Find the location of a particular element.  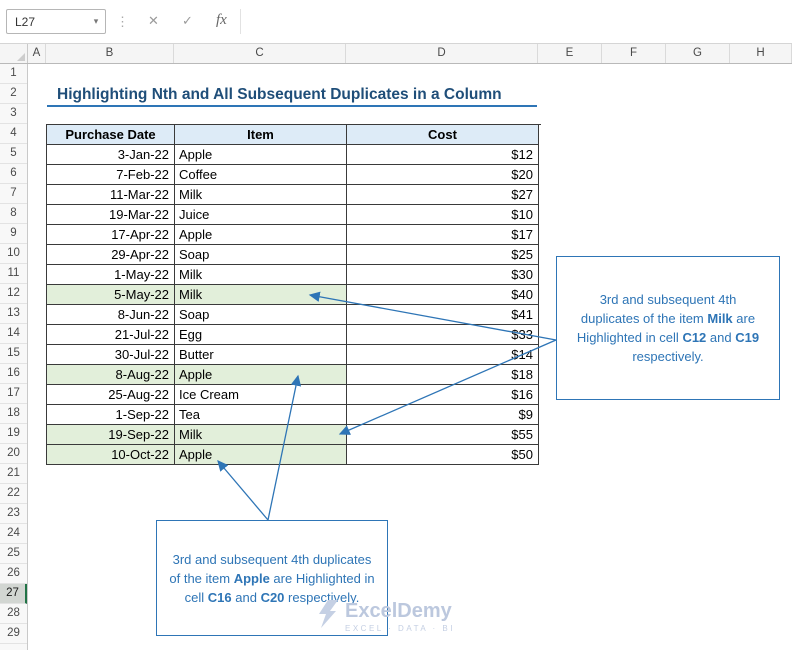

row-header-10: 10 is located at coordinates (13, 254).